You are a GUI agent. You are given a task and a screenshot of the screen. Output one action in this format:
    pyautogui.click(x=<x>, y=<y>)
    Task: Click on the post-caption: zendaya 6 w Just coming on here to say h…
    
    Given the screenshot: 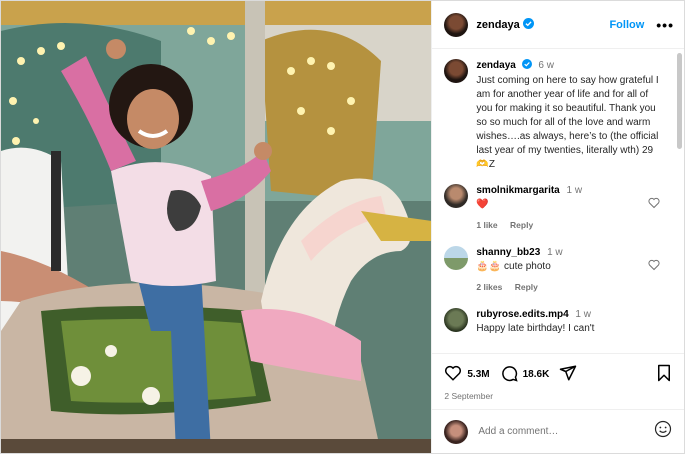 What is the action you would take?
    pyautogui.click(x=558, y=110)
    